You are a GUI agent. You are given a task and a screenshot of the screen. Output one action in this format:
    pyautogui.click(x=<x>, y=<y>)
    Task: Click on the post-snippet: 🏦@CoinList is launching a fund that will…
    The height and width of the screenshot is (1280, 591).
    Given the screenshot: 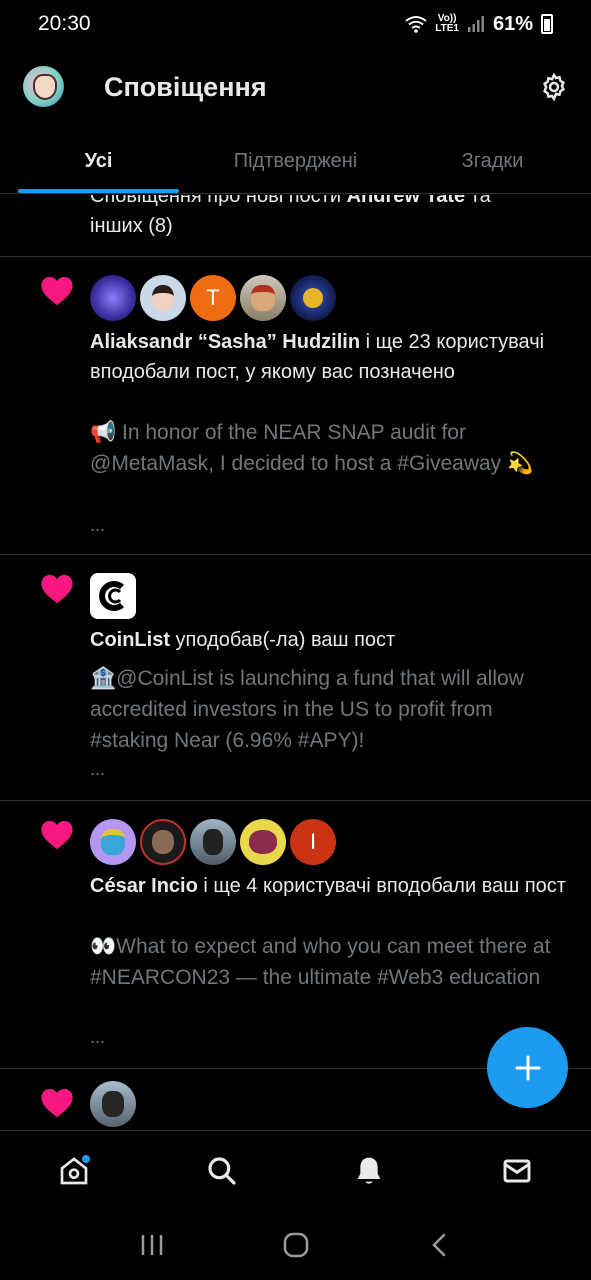 What is the action you would take?
    pyautogui.click(x=307, y=709)
    